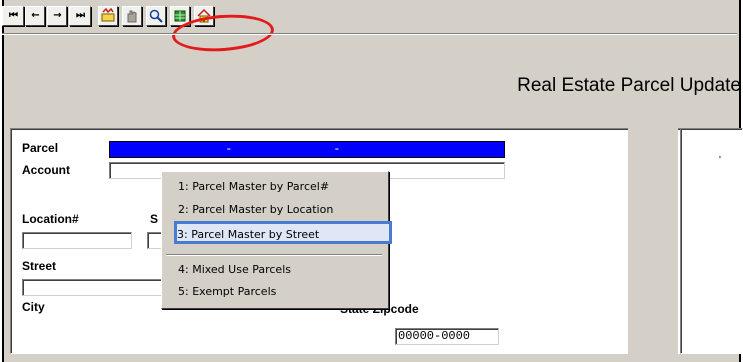 Image resolution: width=743 pixels, height=362 pixels. I want to click on first-record-icon: ⏮, so click(13, 15).